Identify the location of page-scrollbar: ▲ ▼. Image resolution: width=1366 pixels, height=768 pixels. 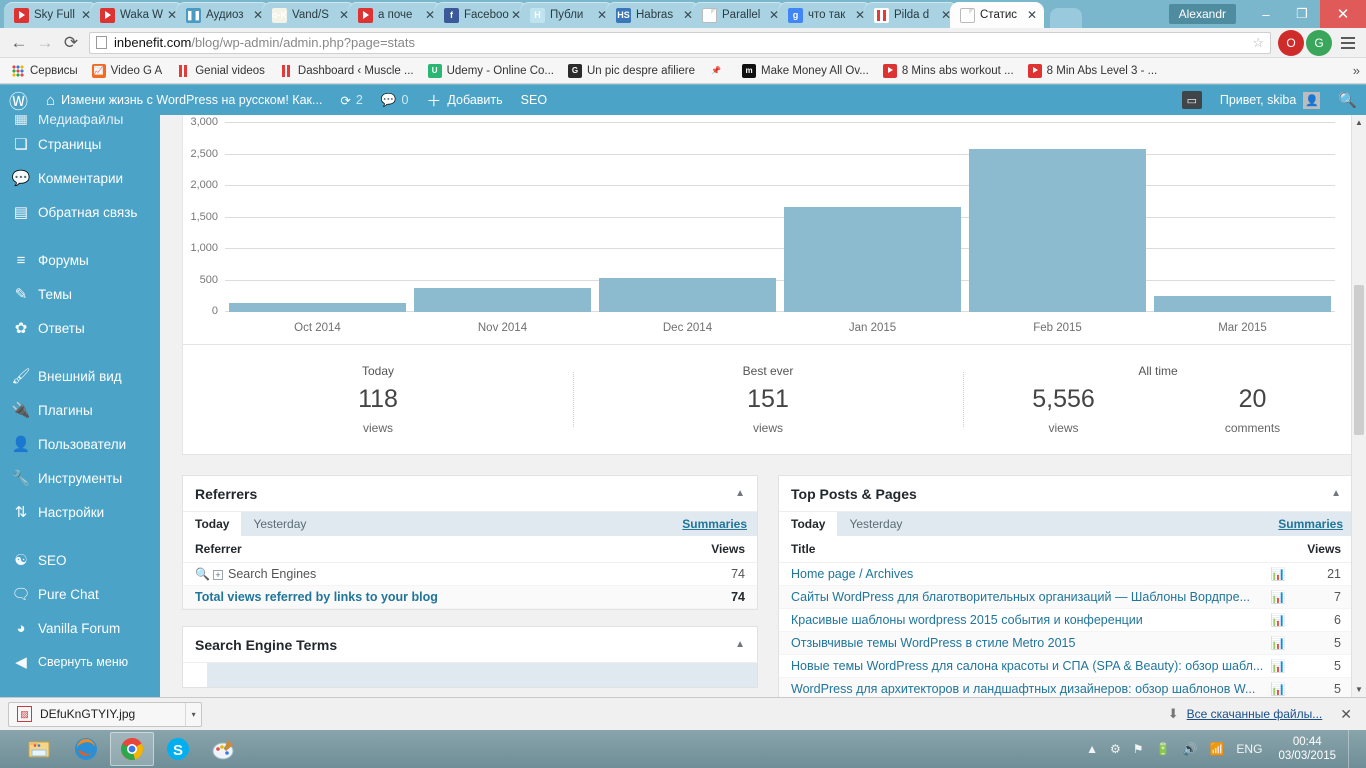
(1358, 406).